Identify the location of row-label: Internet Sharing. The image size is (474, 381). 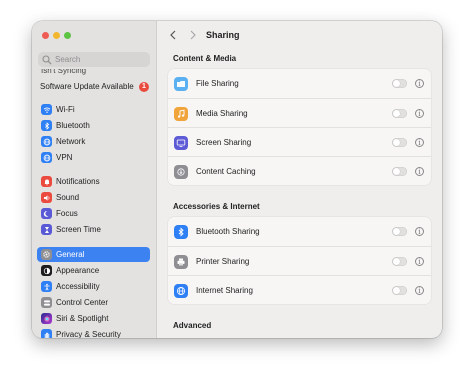
(224, 290).